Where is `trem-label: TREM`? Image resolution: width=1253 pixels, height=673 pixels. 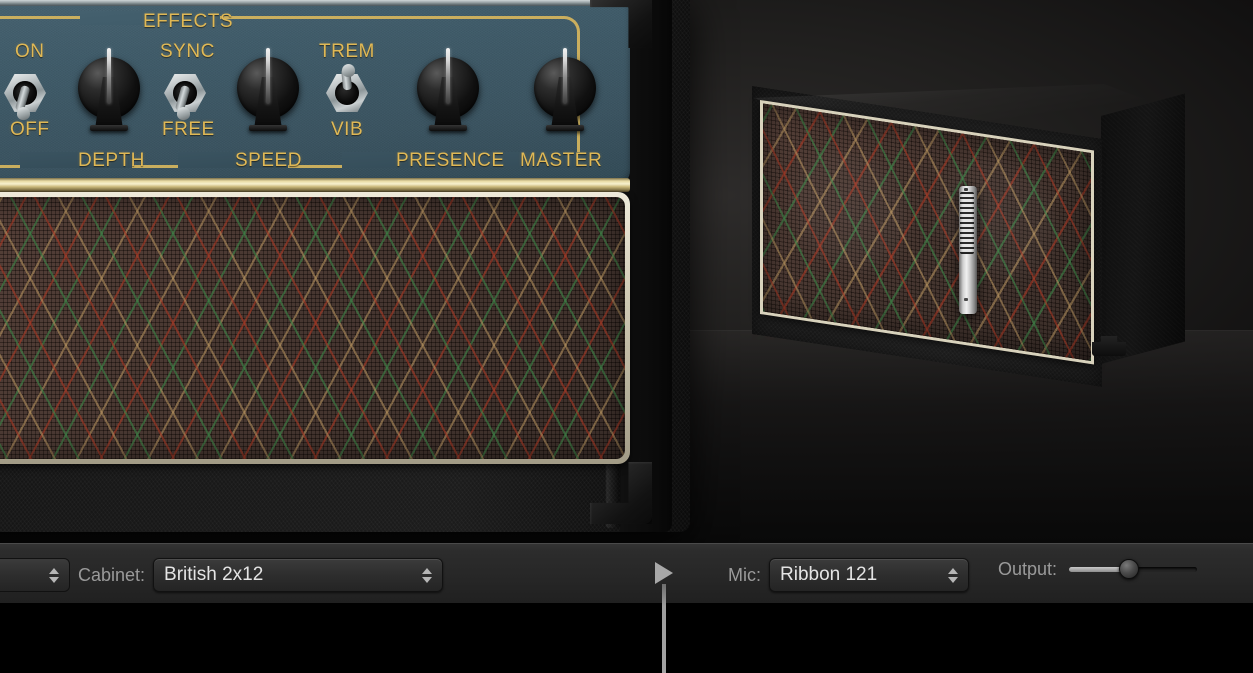 trem-label: TREM is located at coordinates (347, 51).